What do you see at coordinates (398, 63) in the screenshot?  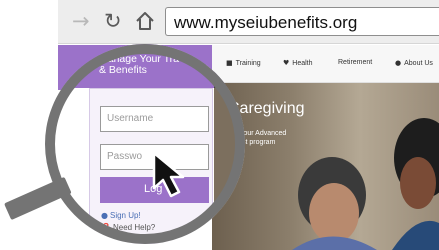 I see `info-icon: ●` at bounding box center [398, 63].